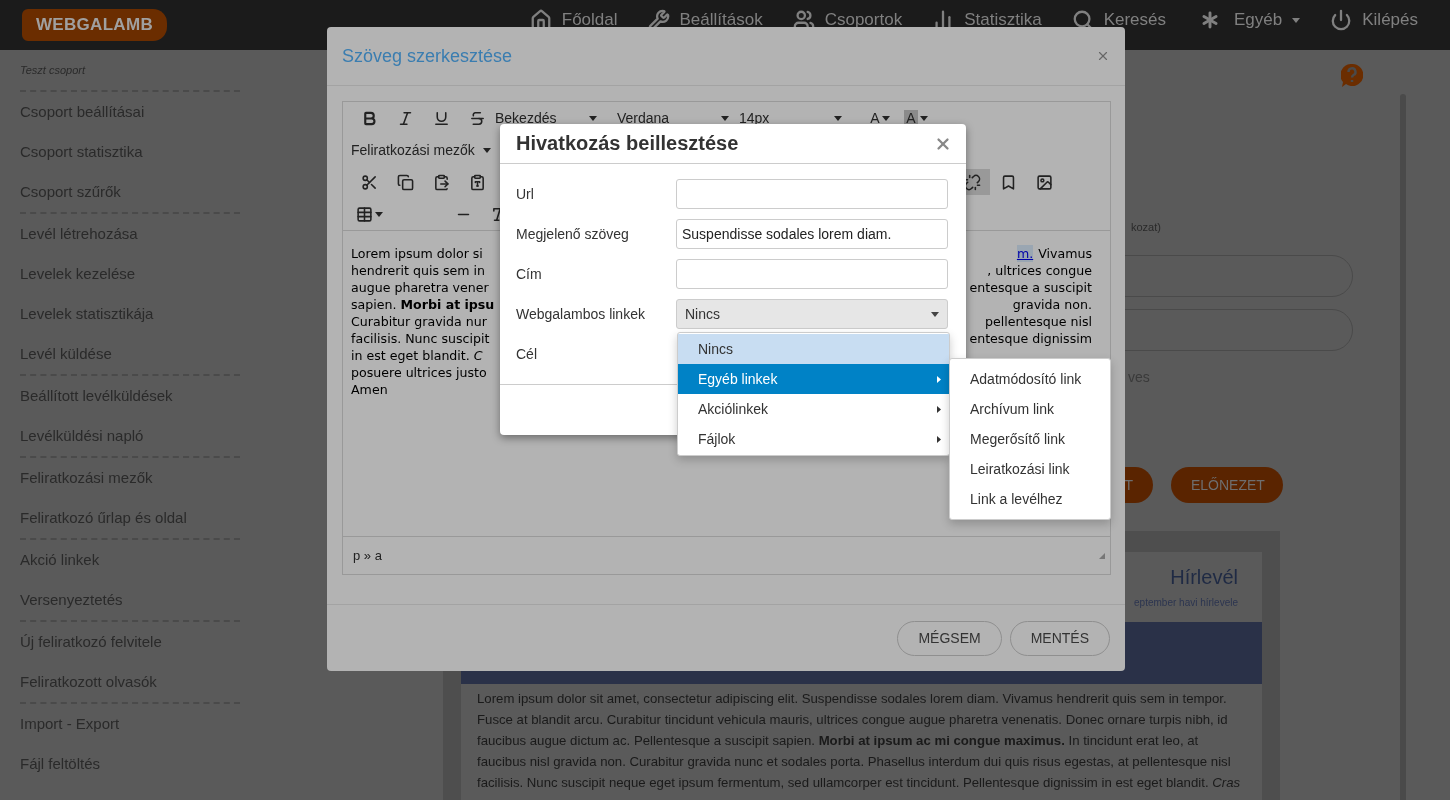 The width and height of the screenshot is (1450, 800). What do you see at coordinates (1030, 287) in the screenshot?
I see `editor-text: entesque a suscipit` at bounding box center [1030, 287].